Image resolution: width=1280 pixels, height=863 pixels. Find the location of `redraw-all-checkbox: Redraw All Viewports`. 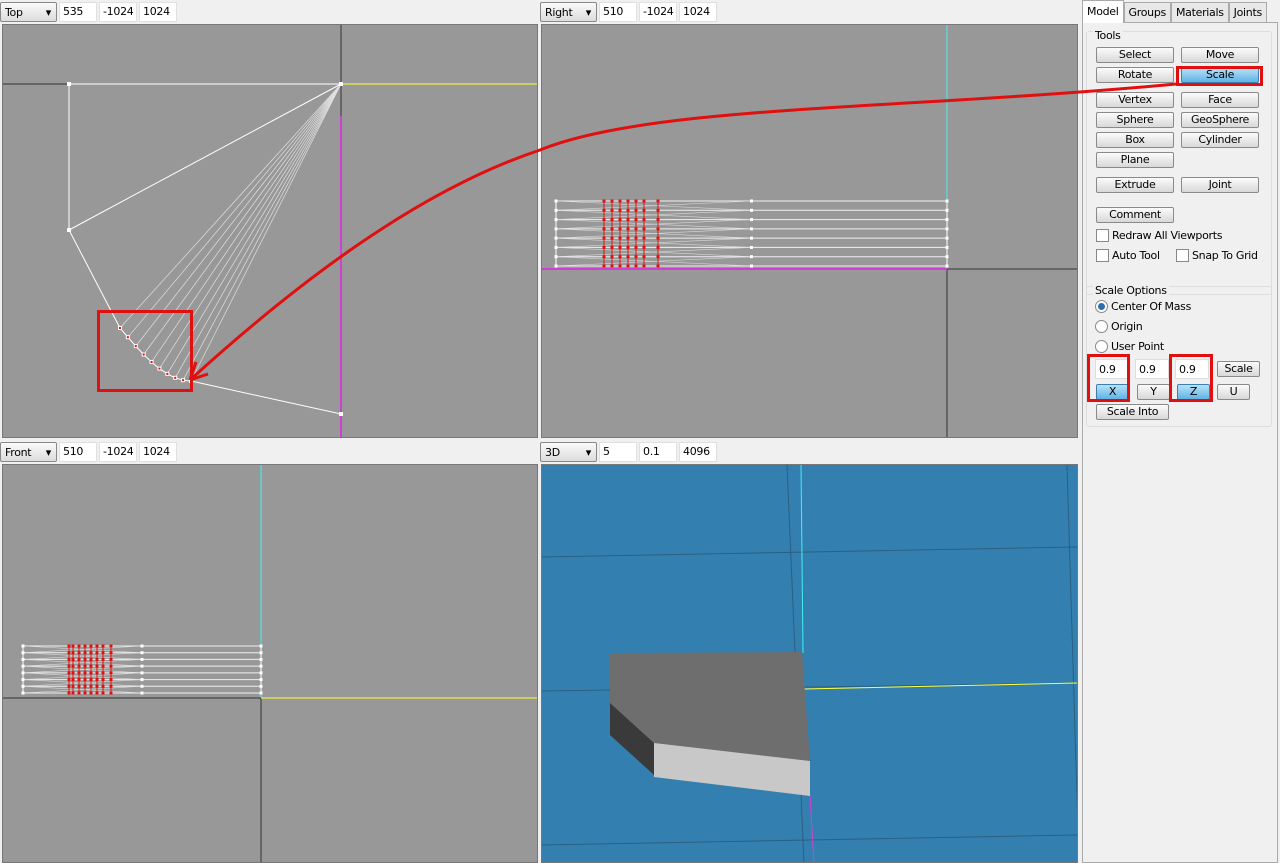

redraw-all-checkbox: Redraw All Viewports is located at coordinates (1159, 235).